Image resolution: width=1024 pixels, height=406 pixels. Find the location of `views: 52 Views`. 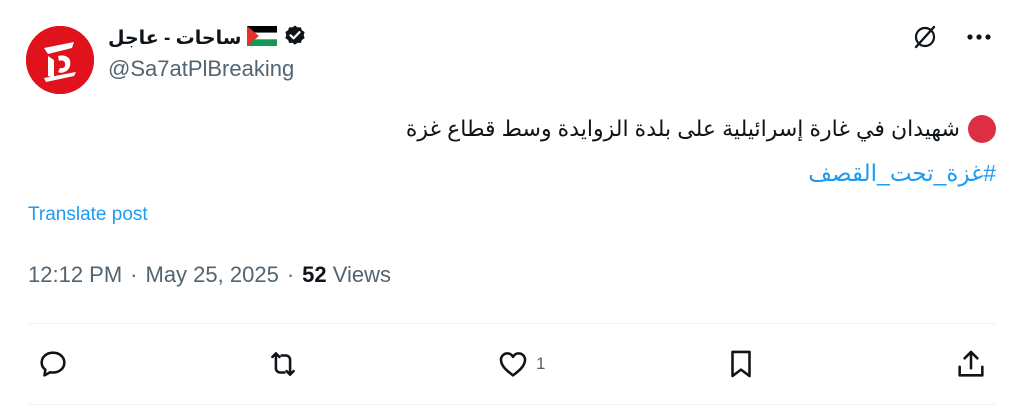

views: 52 Views is located at coordinates (346, 275).